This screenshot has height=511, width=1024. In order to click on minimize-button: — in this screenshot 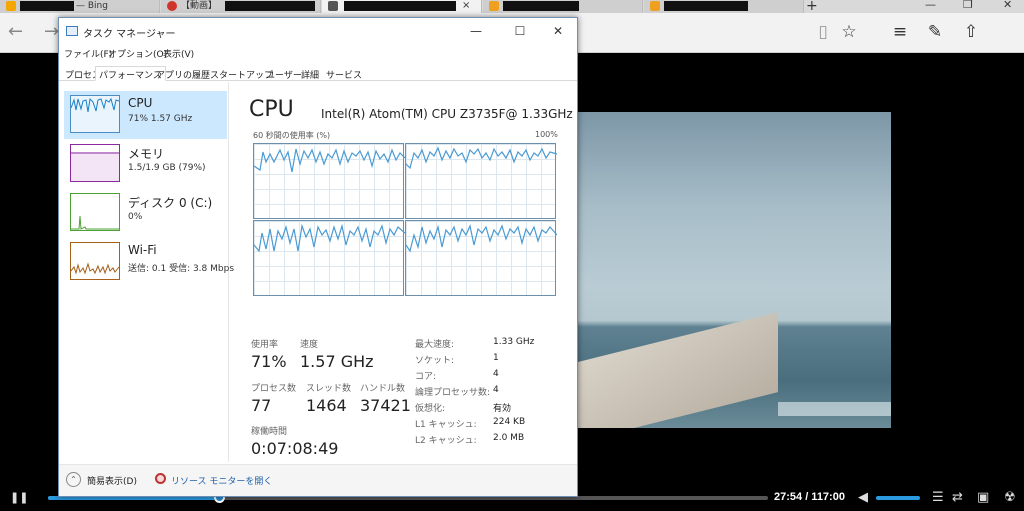, I will do `click(476, 31)`.